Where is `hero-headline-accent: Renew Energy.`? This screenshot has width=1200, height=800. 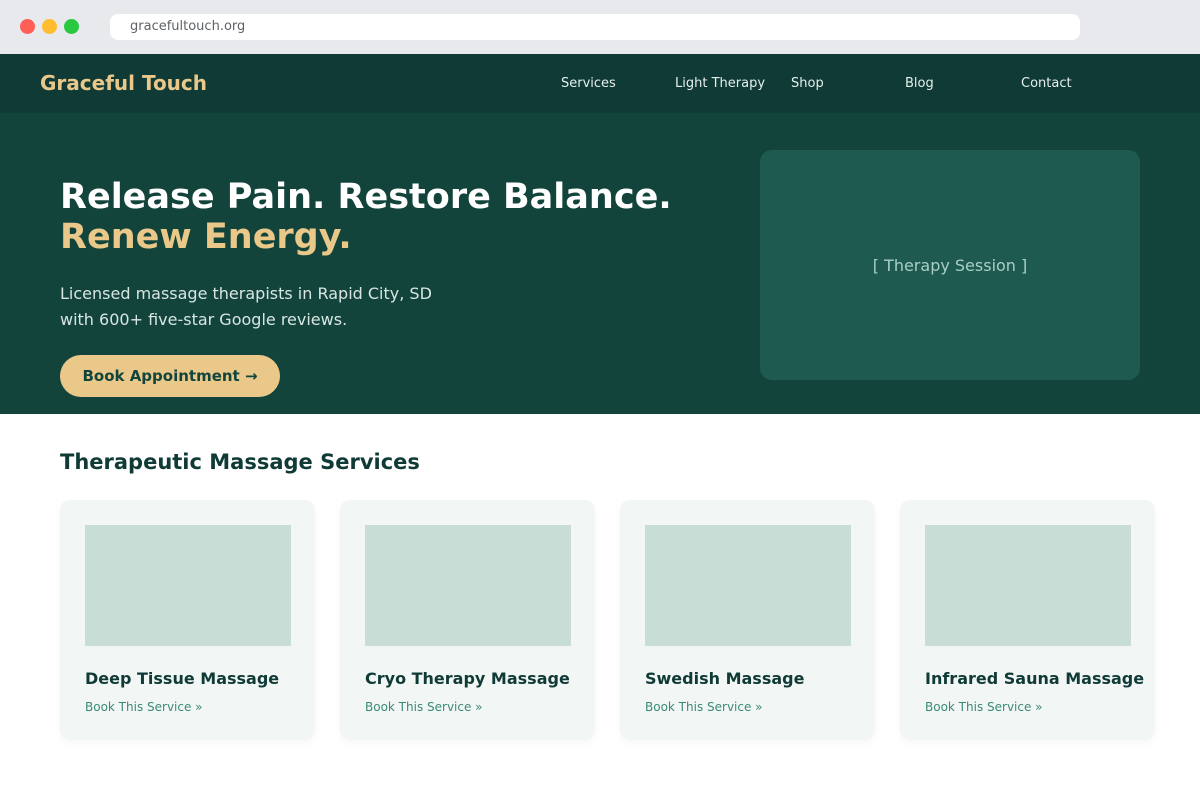
hero-headline-accent: Renew Energy. is located at coordinates (206, 237).